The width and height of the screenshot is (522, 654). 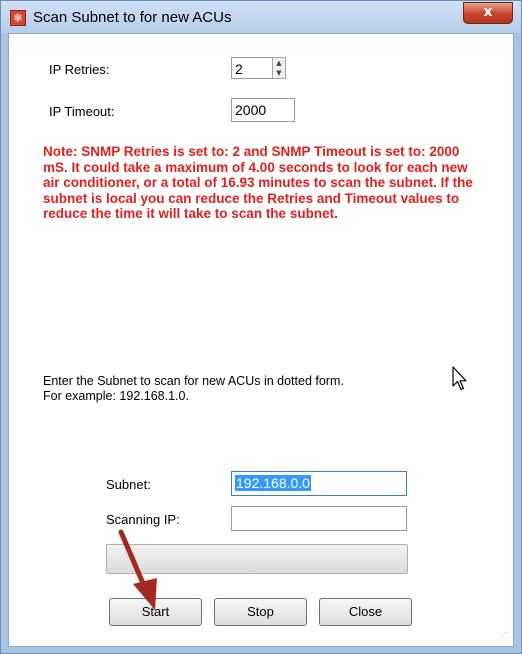 I want to click on ip-timeout-label: IP Timeout:, so click(x=82, y=111).